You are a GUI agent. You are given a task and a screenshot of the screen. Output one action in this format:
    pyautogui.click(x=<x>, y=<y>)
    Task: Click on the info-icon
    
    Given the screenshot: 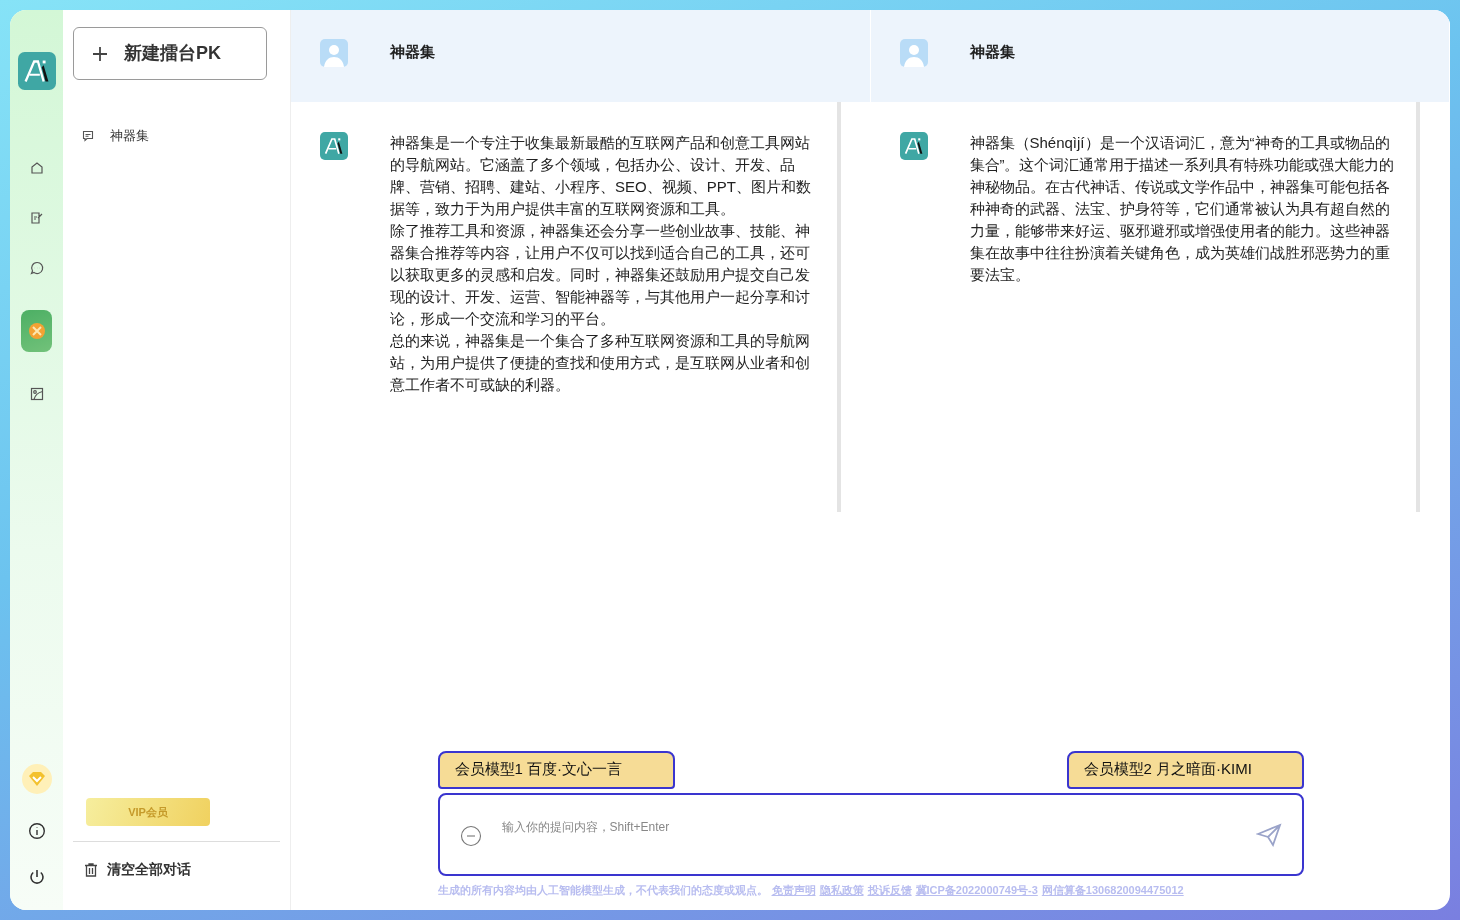 What is the action you would take?
    pyautogui.click(x=36, y=831)
    